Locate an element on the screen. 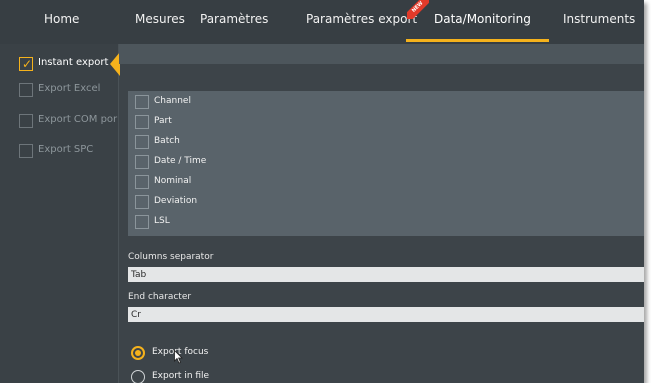  checkmark-icon: ✓ is located at coordinates (27, 64).